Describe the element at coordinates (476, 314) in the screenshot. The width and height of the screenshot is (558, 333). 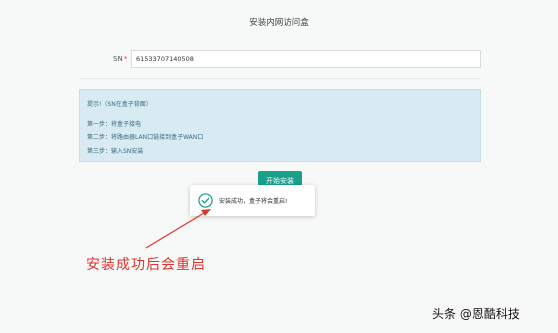
I see `watermark: 头条 @恩酷科技` at that location.